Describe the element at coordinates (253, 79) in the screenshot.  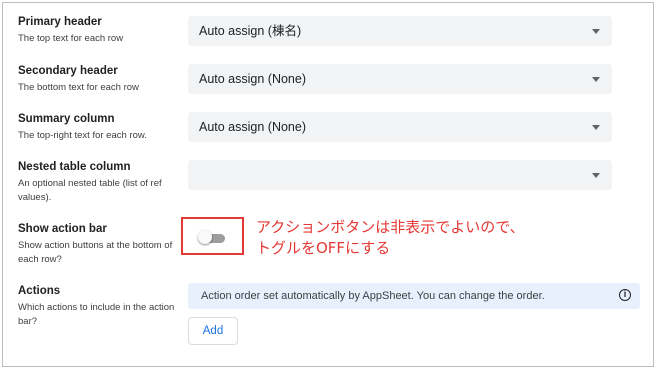
I see `secondary-header-value: Auto assign (None)` at that location.